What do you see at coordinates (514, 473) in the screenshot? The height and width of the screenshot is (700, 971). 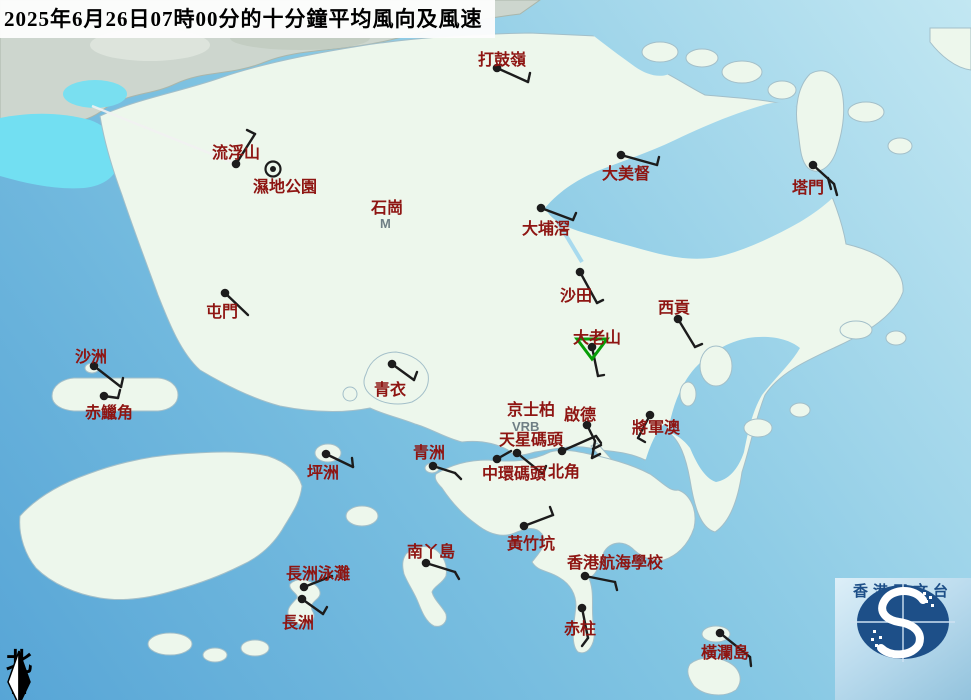 I see `station-label: 中環碼頭` at bounding box center [514, 473].